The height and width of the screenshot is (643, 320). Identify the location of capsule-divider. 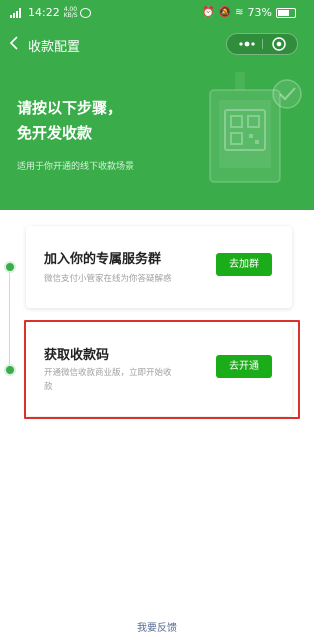
(262, 44).